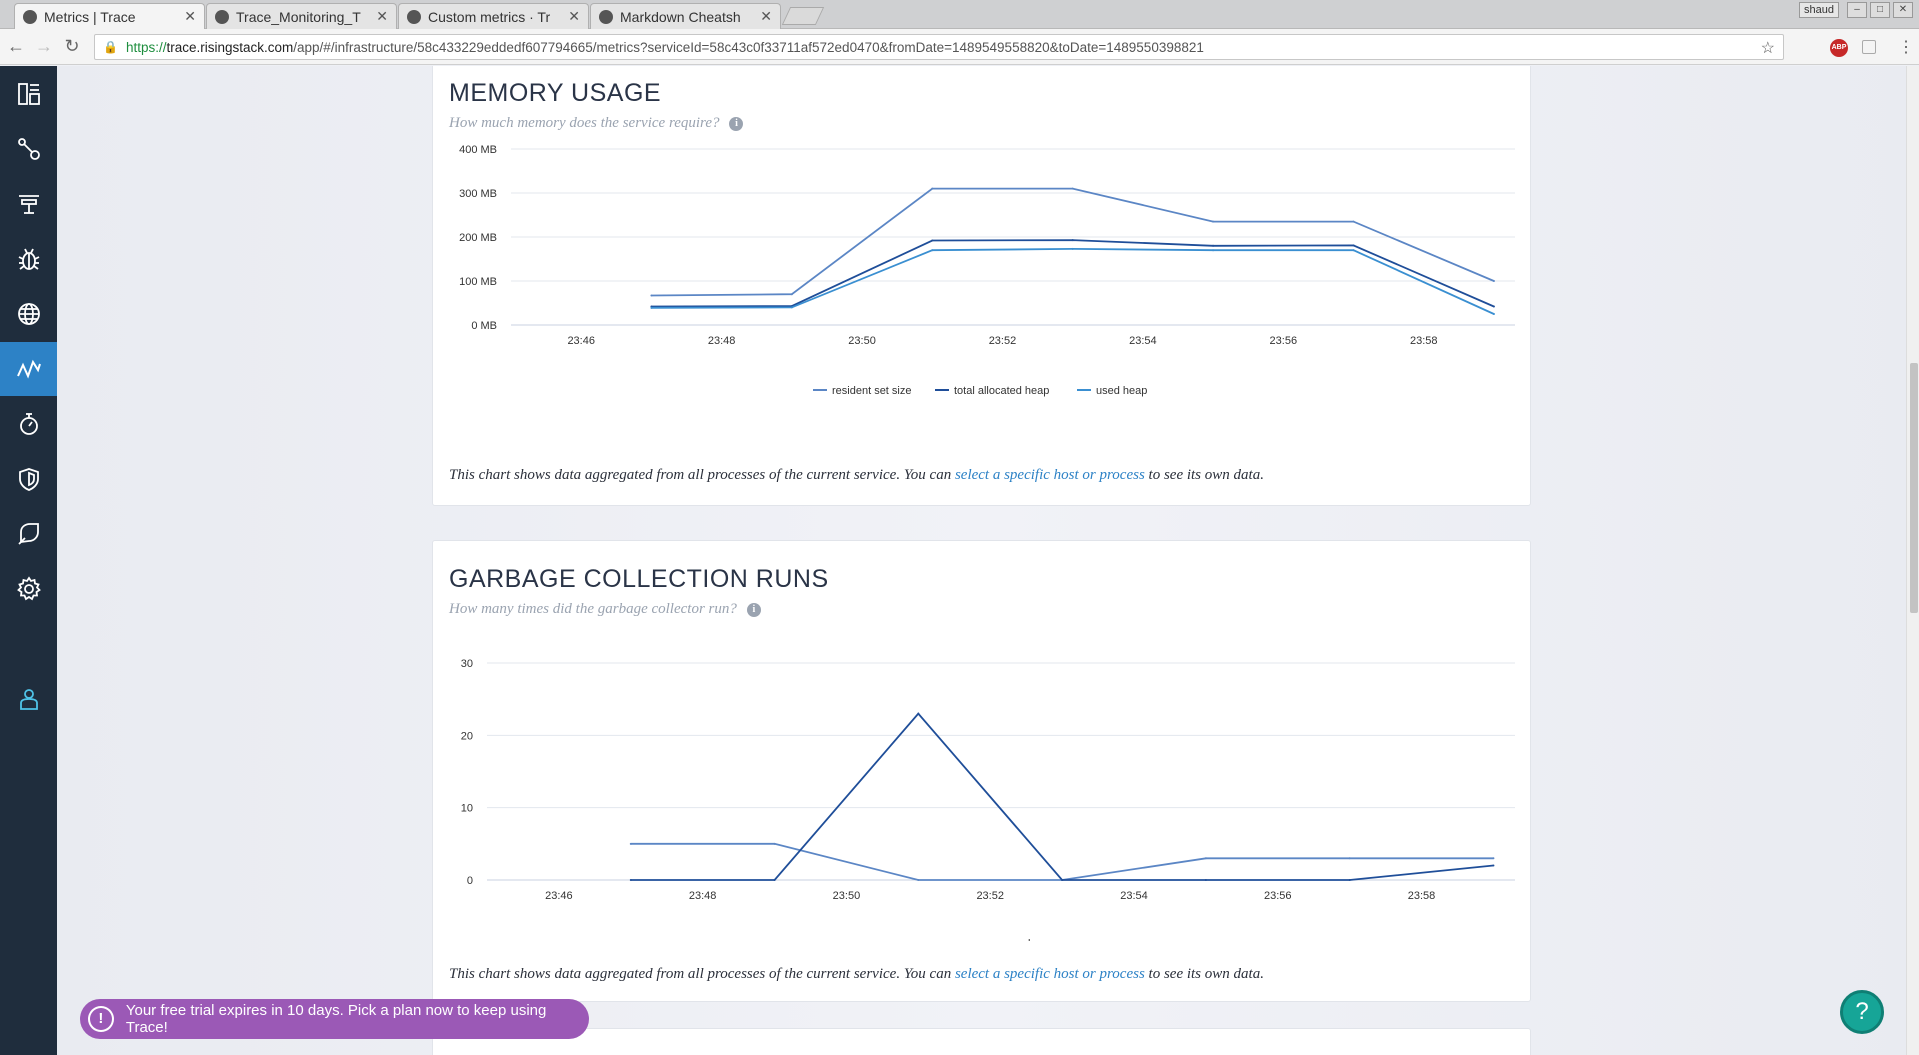 The height and width of the screenshot is (1055, 1919). I want to click on dashboard-icon, so click(28, 94).